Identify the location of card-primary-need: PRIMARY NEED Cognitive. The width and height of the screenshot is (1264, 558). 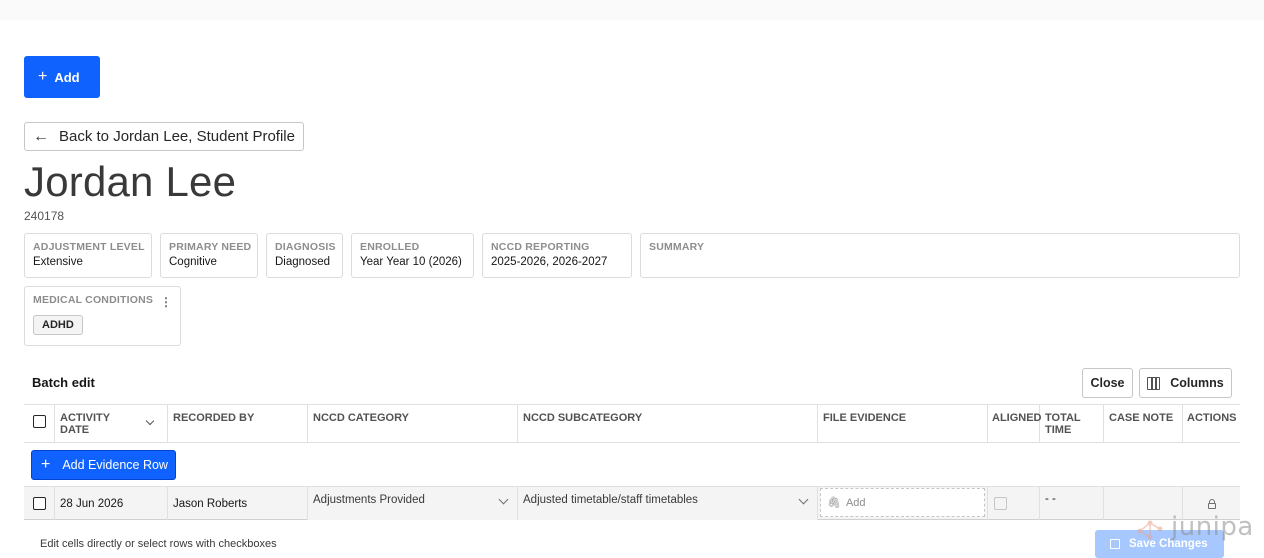
(209, 255).